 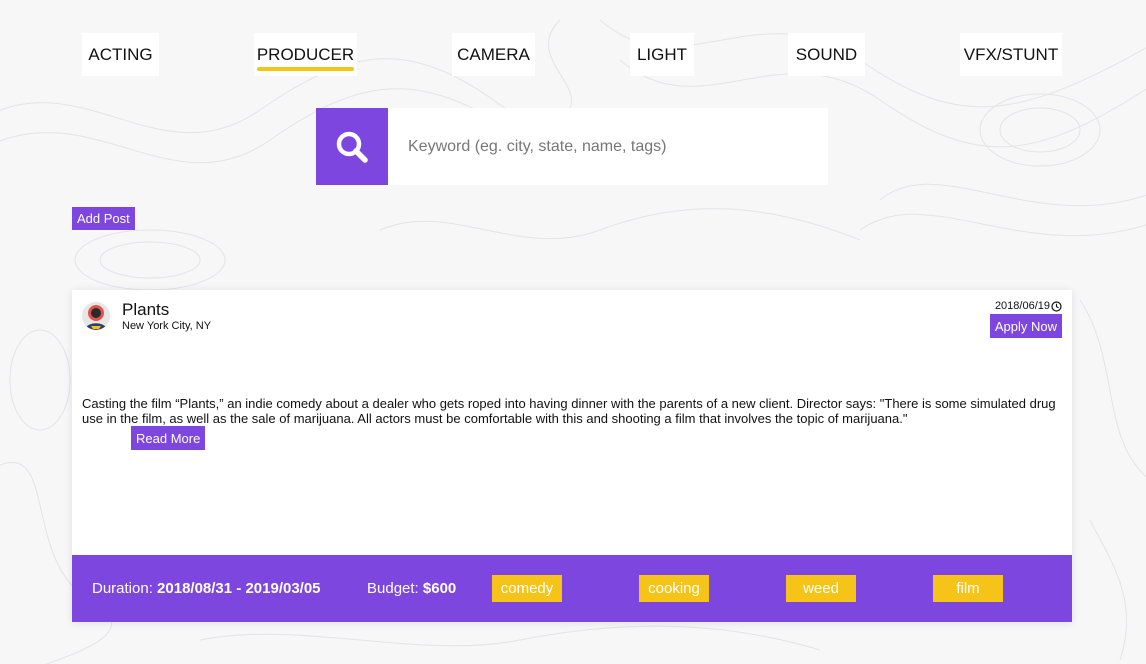 I want to click on add-post-button: Add Post, so click(x=103, y=218).